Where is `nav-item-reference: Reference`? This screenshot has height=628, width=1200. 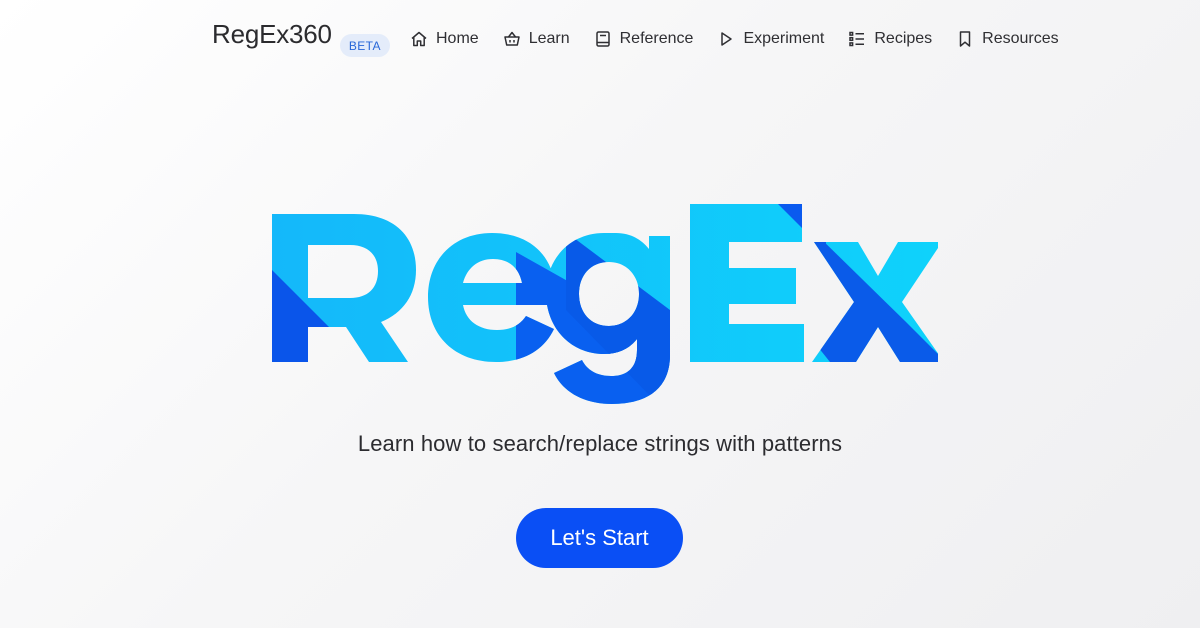 nav-item-reference: Reference is located at coordinates (644, 39).